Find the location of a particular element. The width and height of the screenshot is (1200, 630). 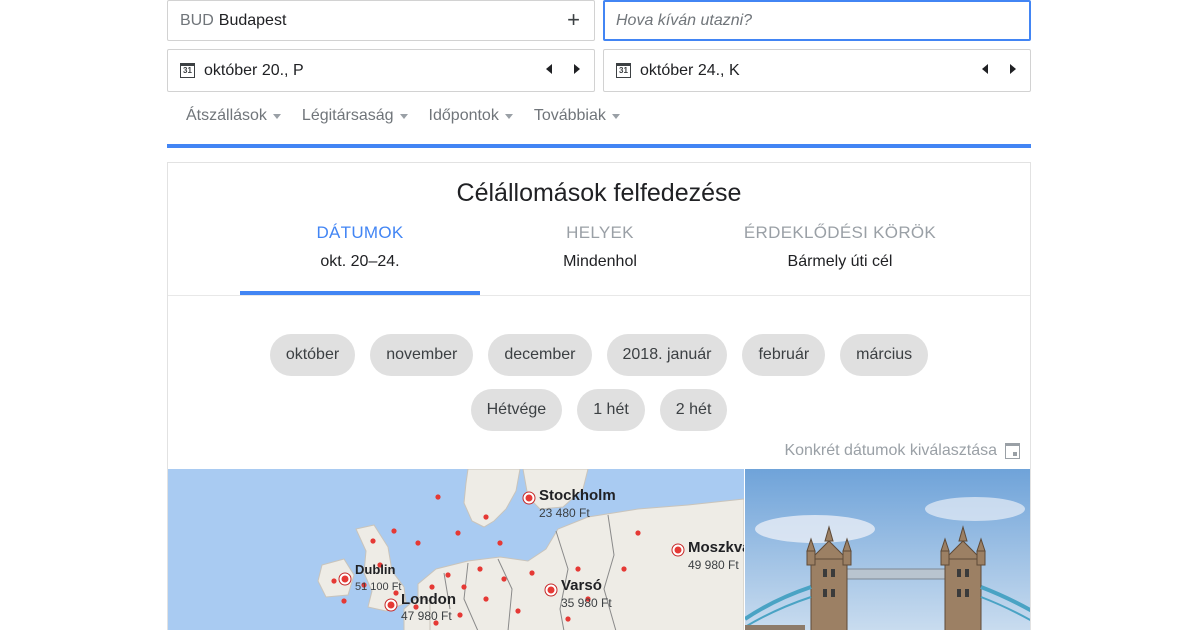

duration-chips: Hétvége 1 hét 2 hét is located at coordinates (599, 410).